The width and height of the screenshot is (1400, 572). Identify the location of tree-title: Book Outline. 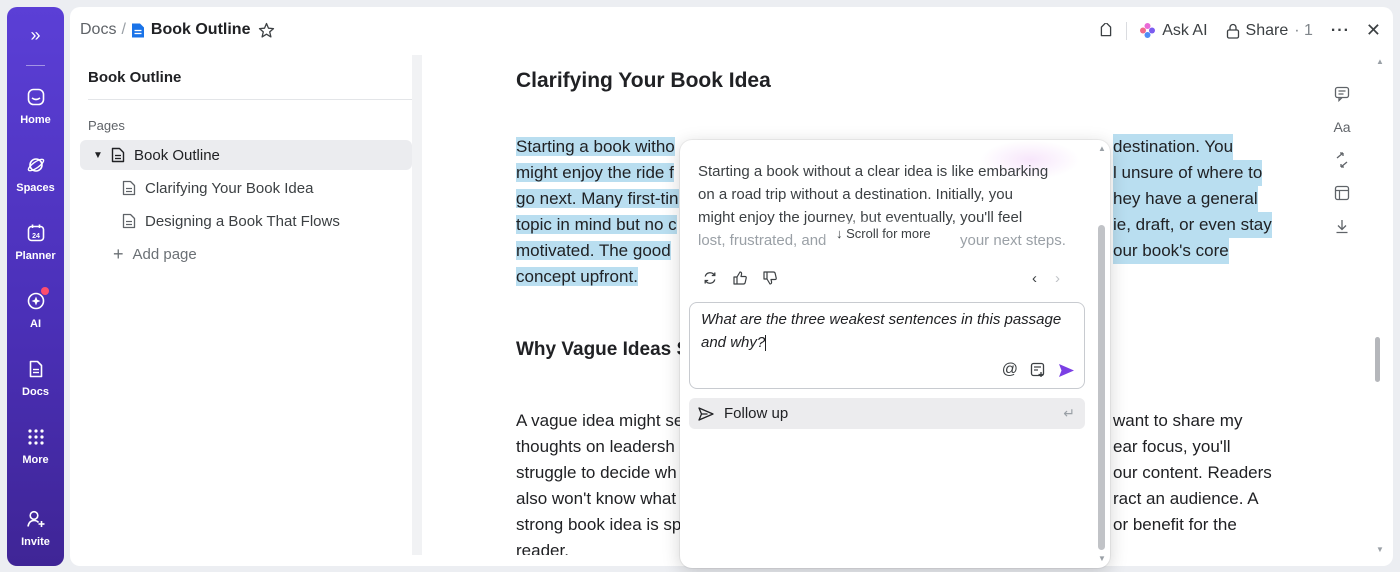
(135, 77).